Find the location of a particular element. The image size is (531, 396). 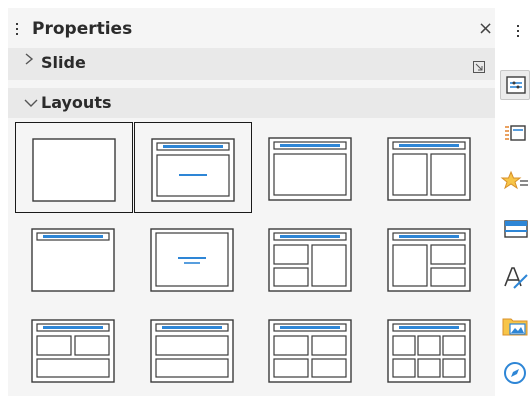

layout-blank-slide-icon is located at coordinates (74, 170).